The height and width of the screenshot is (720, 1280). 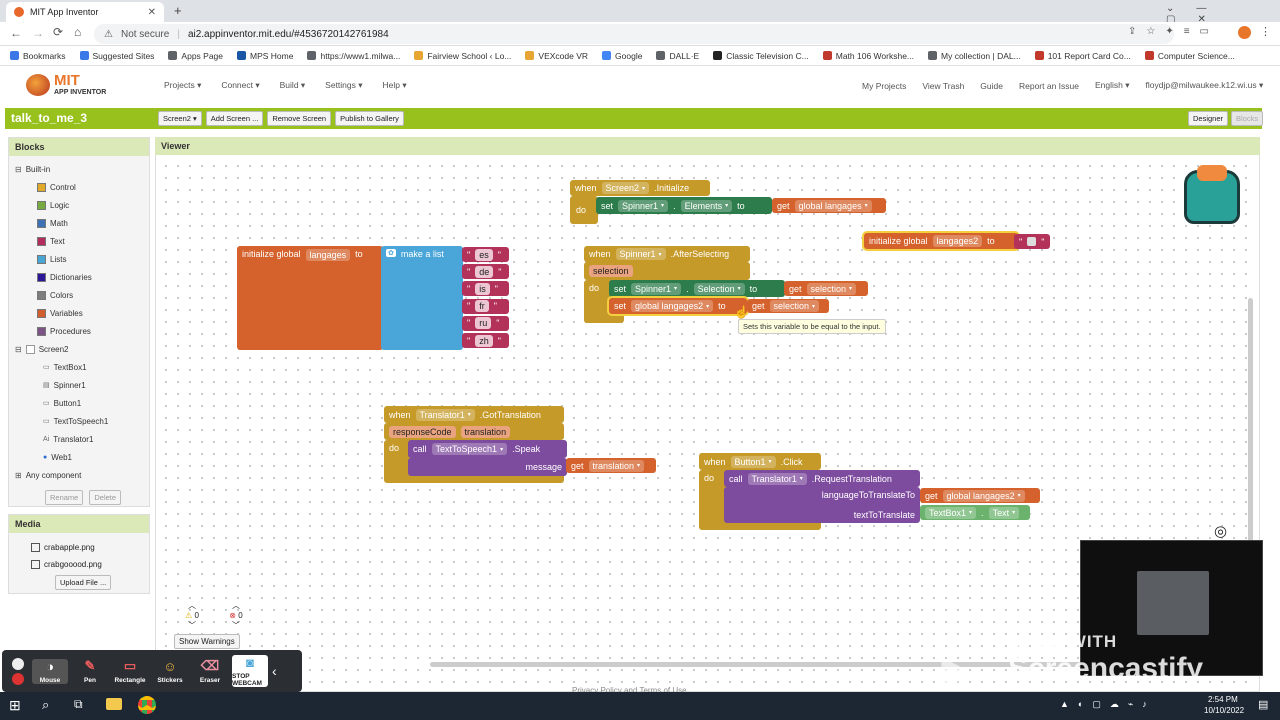 What do you see at coordinates (422, 431) in the screenshot?
I see `param-responsecode: responseCode` at bounding box center [422, 431].